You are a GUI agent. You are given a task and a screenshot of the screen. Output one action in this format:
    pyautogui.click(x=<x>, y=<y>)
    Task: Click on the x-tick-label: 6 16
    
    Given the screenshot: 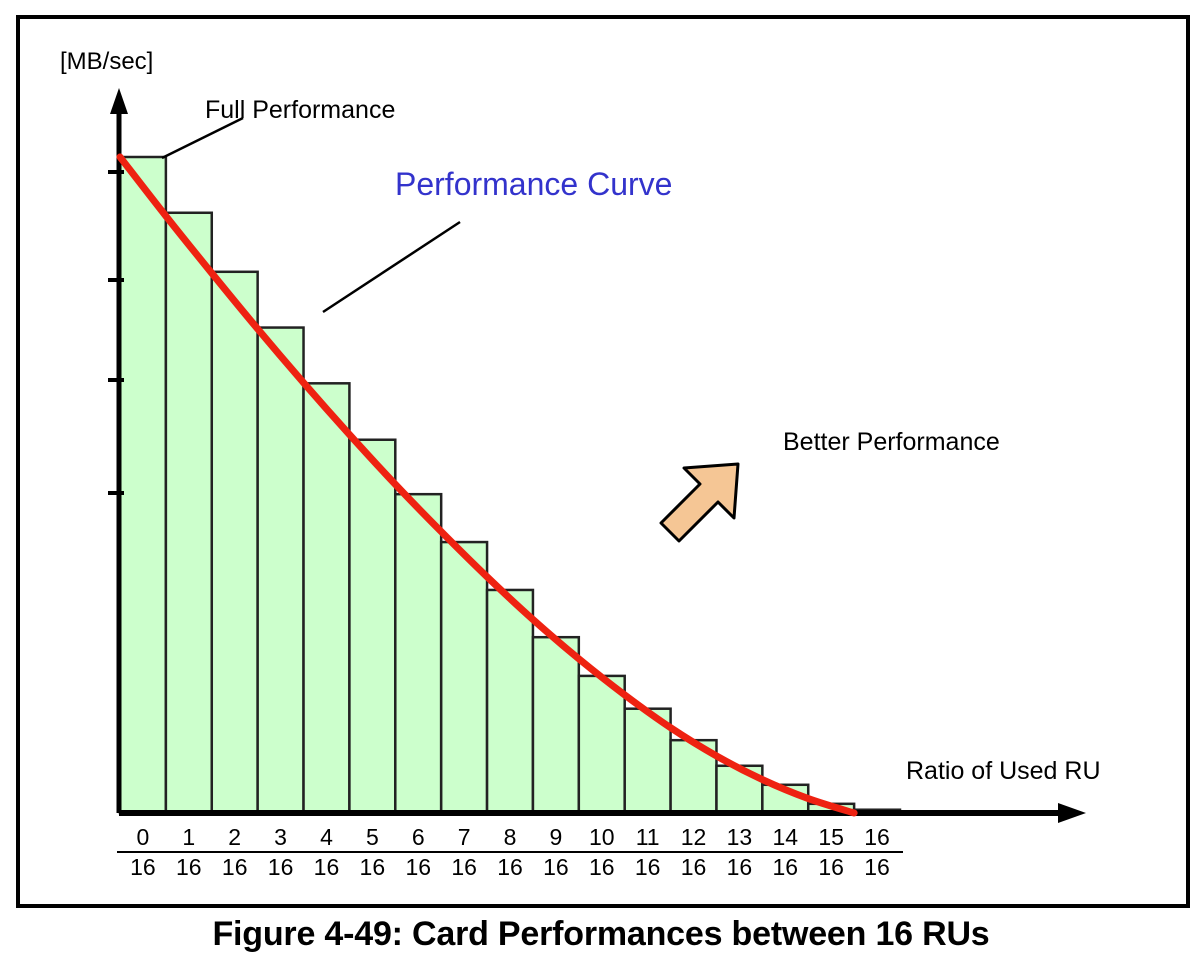 What is the action you would take?
    pyautogui.click(x=418, y=851)
    